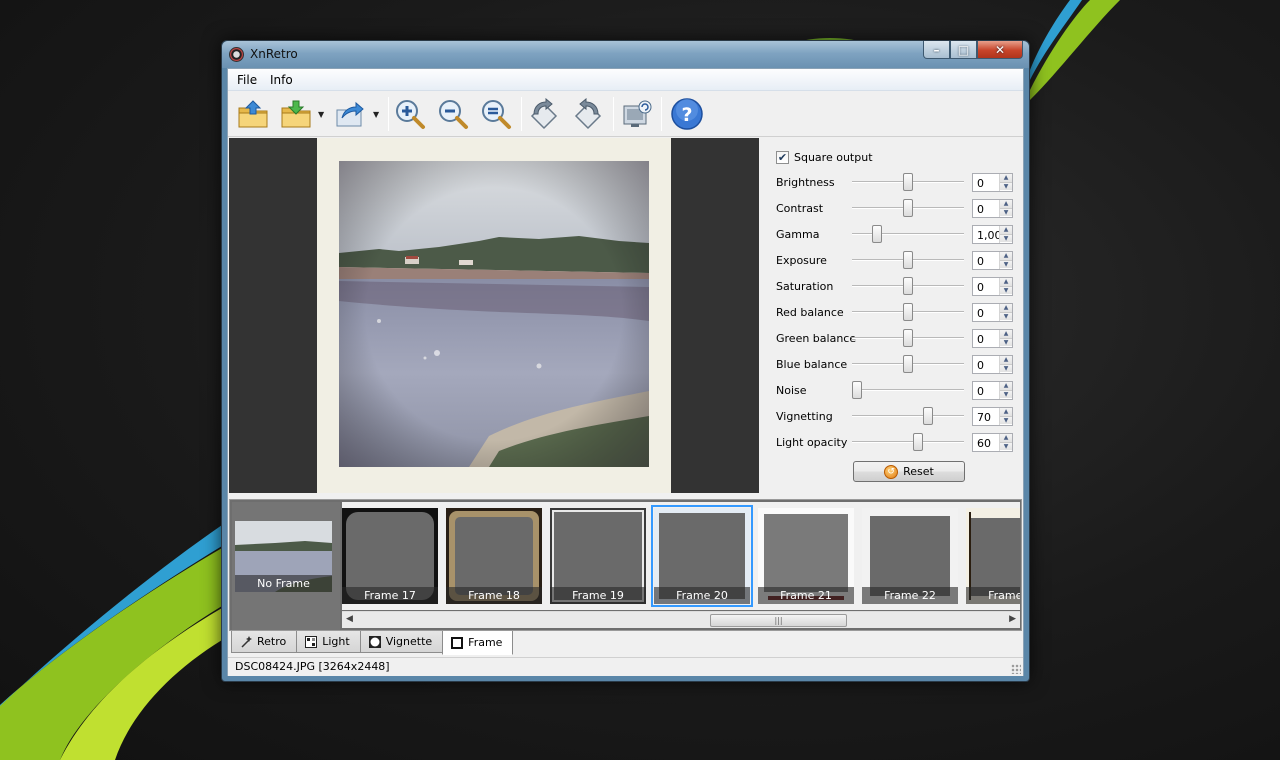 This screenshot has height=760, width=1280. I want to click on resize-grip, so click(1016, 669).